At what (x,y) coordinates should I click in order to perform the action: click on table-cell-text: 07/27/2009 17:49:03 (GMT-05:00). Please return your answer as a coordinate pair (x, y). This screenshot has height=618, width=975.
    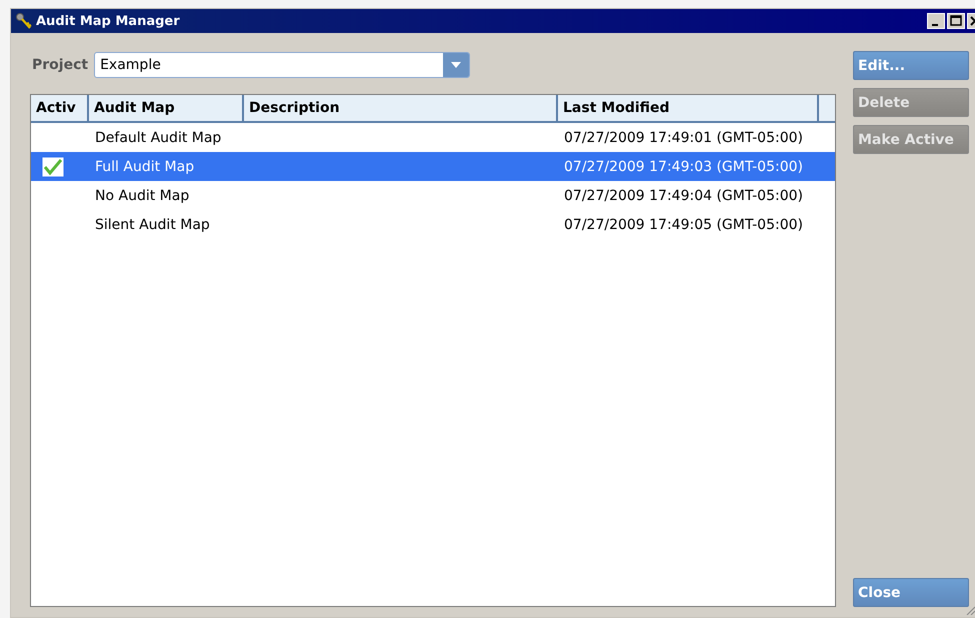
    Looking at the image, I should click on (683, 166).